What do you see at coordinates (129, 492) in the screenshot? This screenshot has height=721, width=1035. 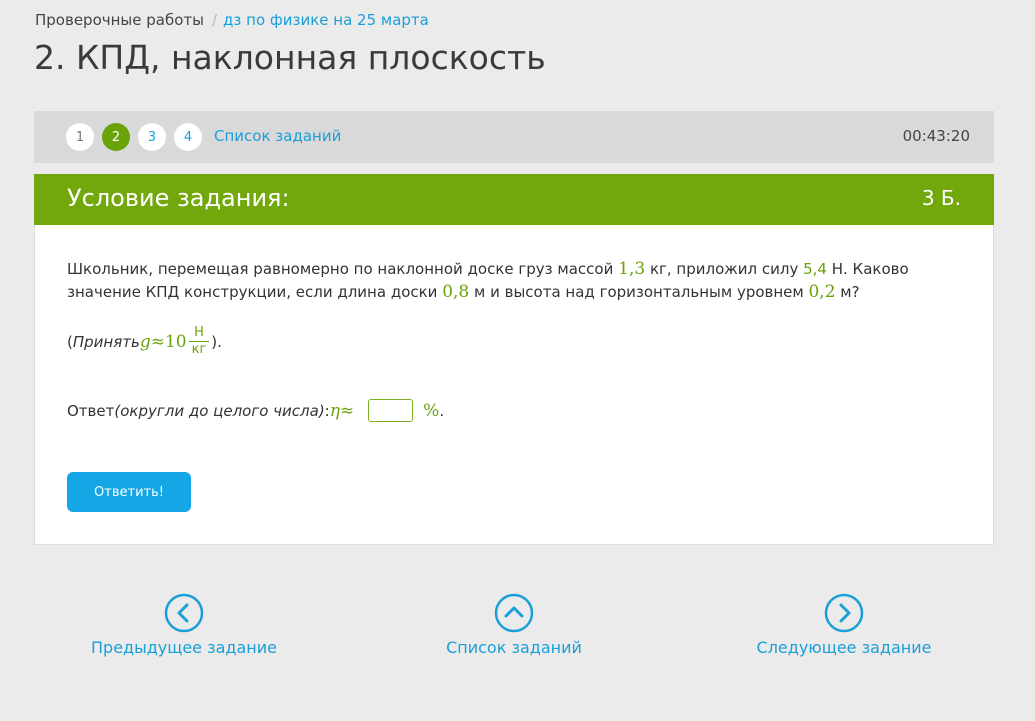 I see `submit-answer-button: Ответить!` at bounding box center [129, 492].